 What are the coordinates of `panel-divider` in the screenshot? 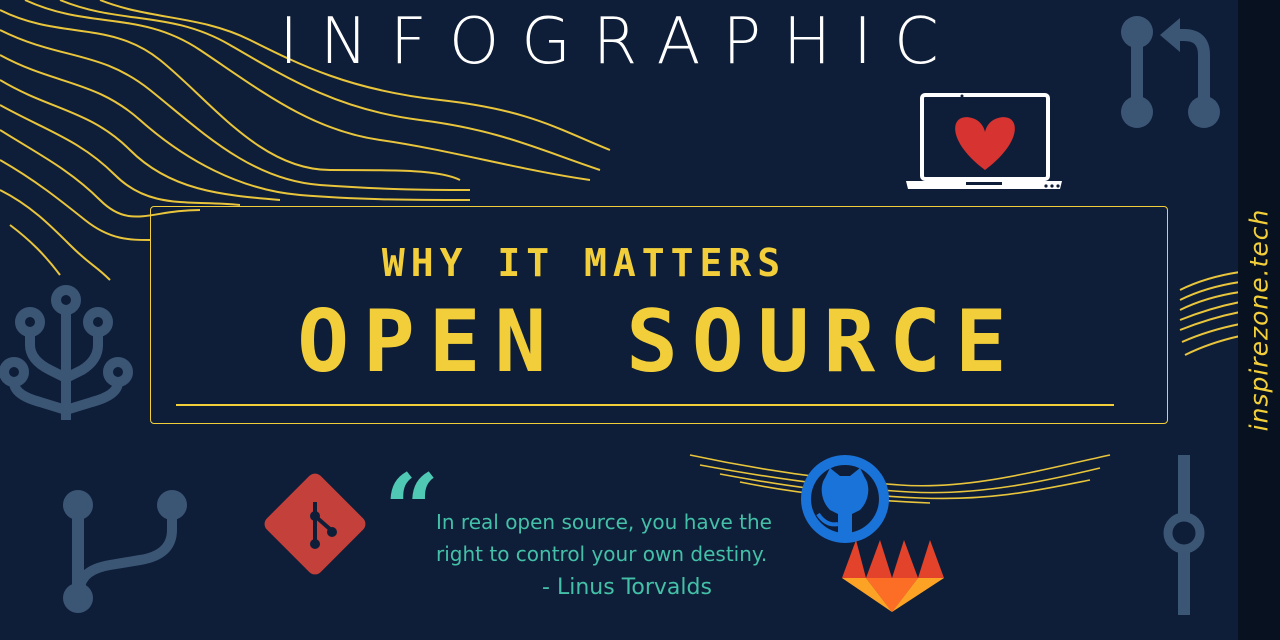 It's located at (645, 405).